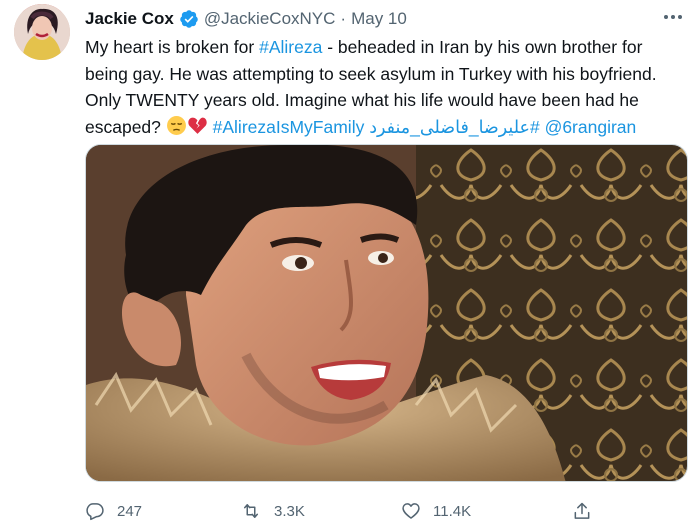 This screenshot has width=700, height=532. I want to click on reply-count: 247, so click(130, 511).